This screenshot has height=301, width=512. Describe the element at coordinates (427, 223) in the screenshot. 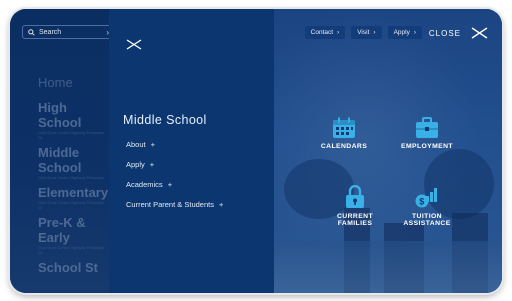

I see `tile-label-line2: ASSISTANCE` at that location.